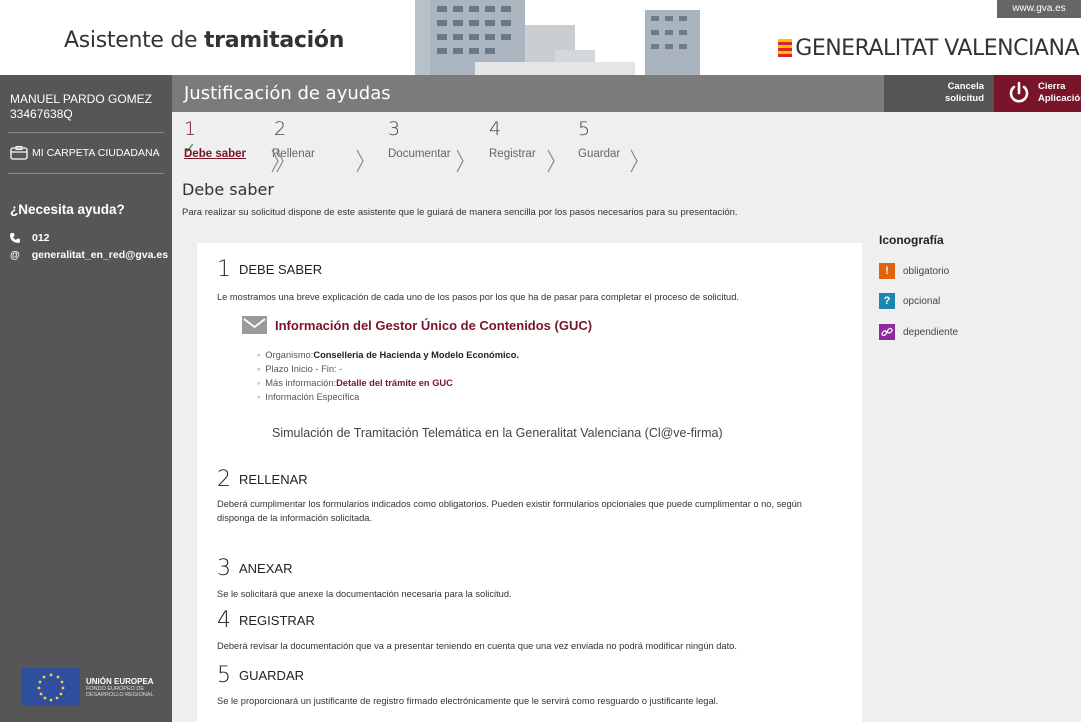 Image resolution: width=1081 pixels, height=722 pixels. I want to click on header-banner-image, so click(542, 37).